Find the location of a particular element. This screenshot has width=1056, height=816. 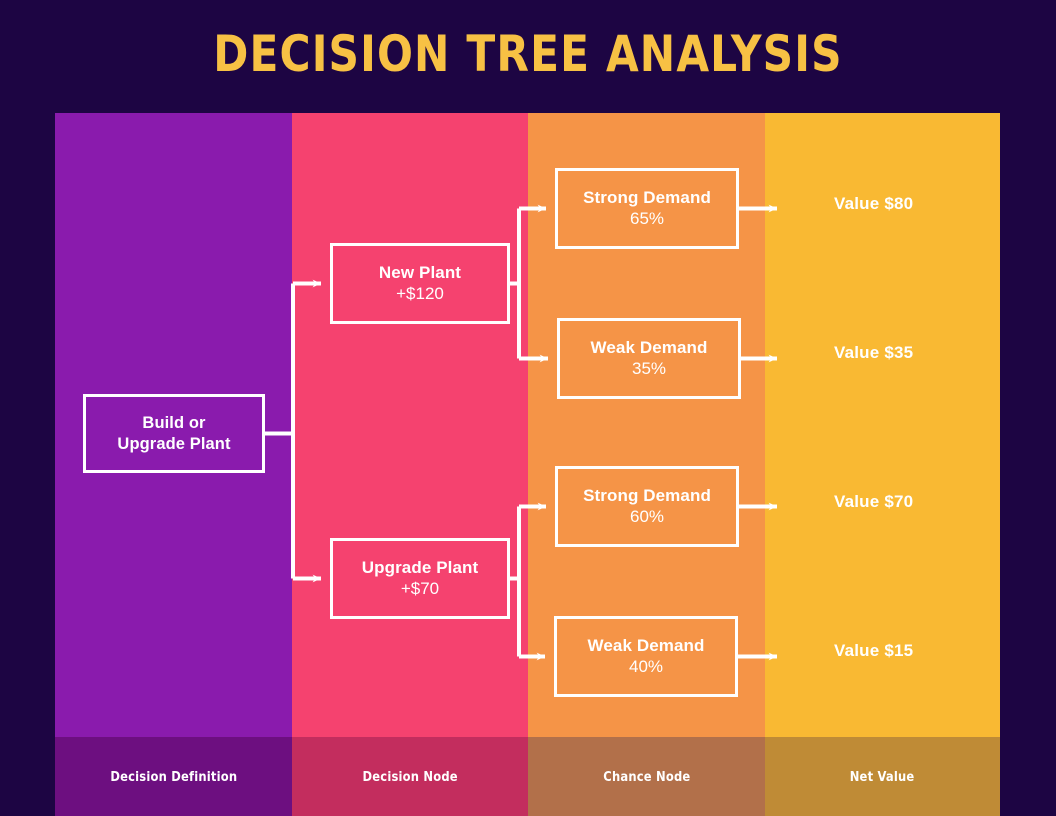

node-chance-1-label: Weak Demand is located at coordinates (649, 347).